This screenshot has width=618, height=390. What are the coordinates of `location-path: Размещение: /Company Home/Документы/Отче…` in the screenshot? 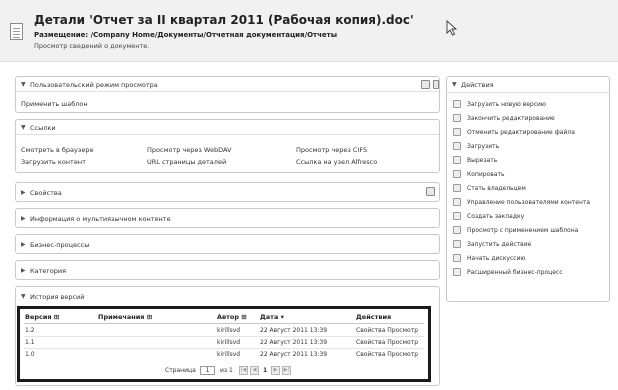 It's located at (186, 35).